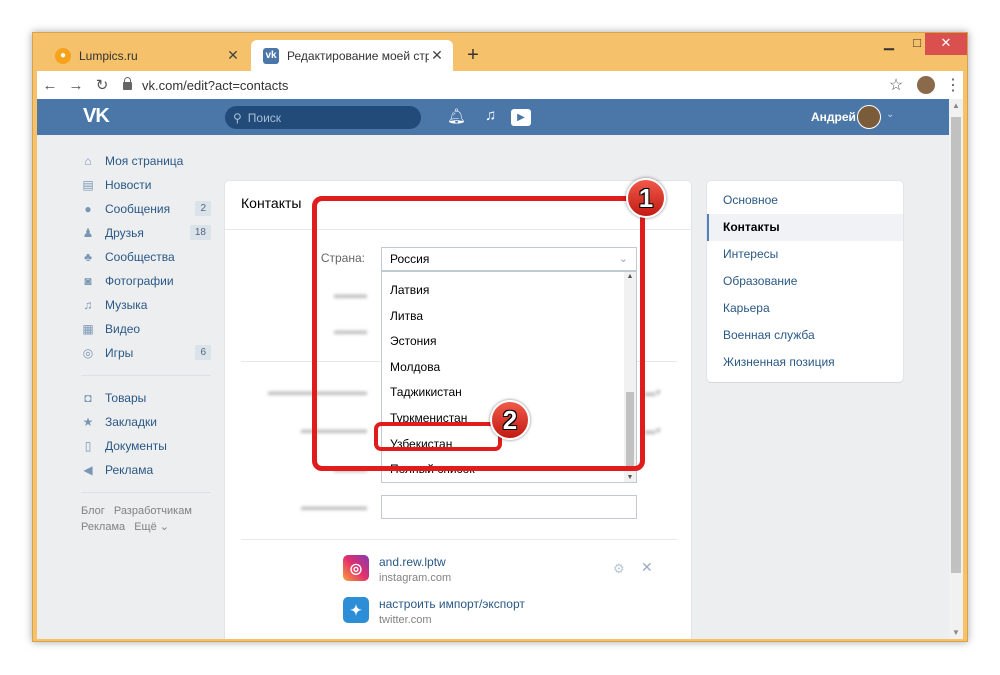 This screenshot has width=1000, height=675. I want to click on website-input, so click(509, 507).